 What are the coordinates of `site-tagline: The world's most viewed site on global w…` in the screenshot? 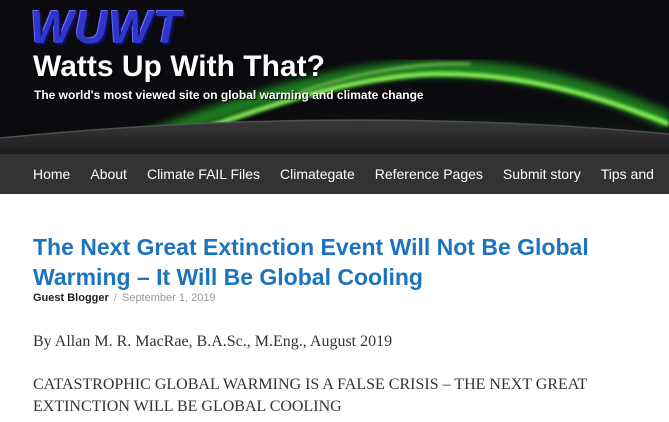 It's located at (229, 95).